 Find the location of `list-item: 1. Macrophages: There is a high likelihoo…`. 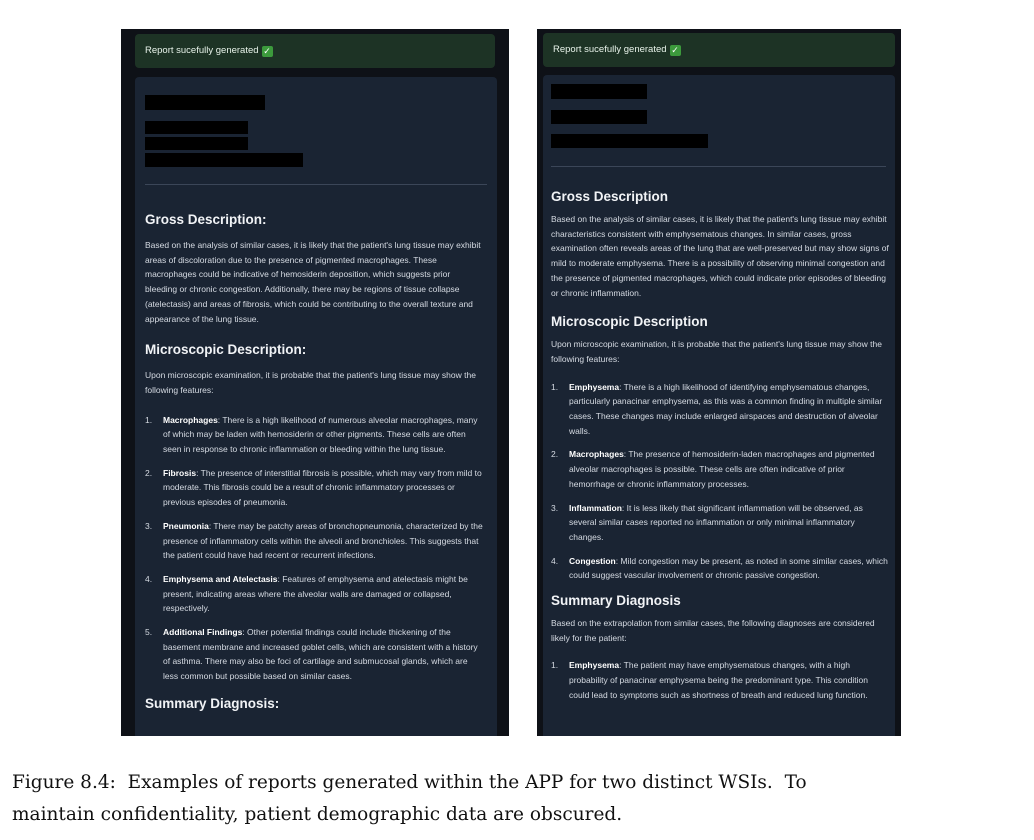

list-item: 1. Macrophages: There is a high likelihoo… is located at coordinates (311, 434).